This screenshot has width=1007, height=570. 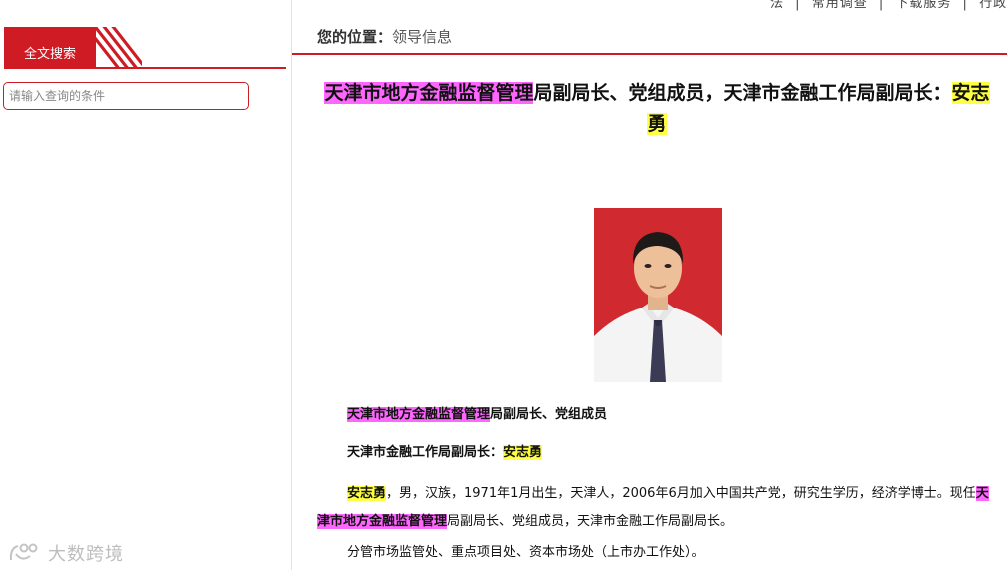 What do you see at coordinates (590, 521) in the screenshot?
I see `bio-text-2: 局副局长、党组成员，天津市金融工作局副局长。` at bounding box center [590, 521].